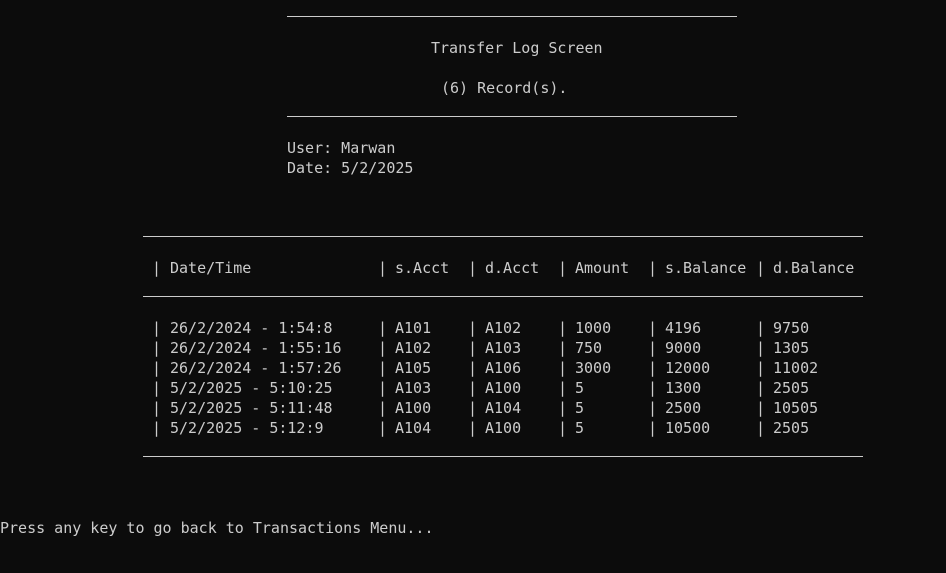  I want to click on cell-s-acct: A103, so click(413, 388).